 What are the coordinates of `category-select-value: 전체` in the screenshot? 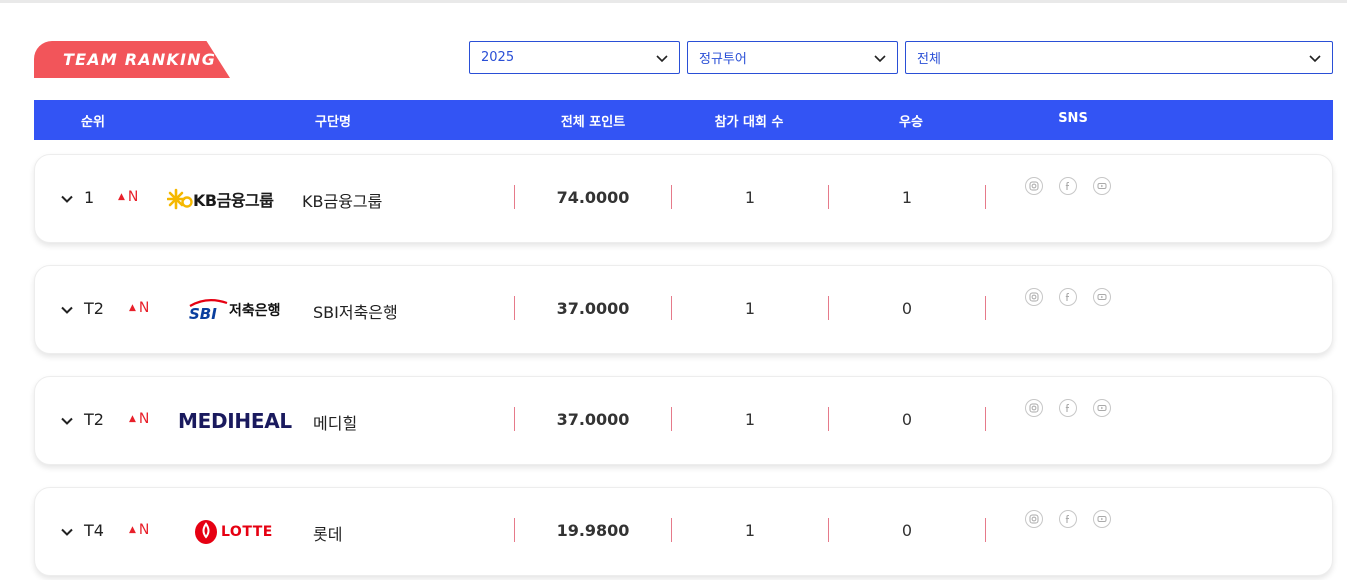 It's located at (929, 59).